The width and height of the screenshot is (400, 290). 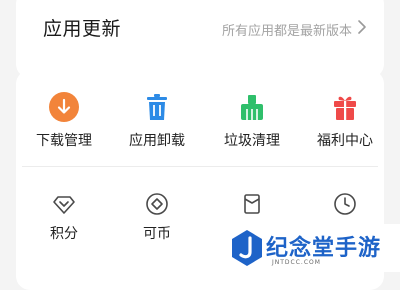 I want to click on download-icon, so click(x=64, y=107).